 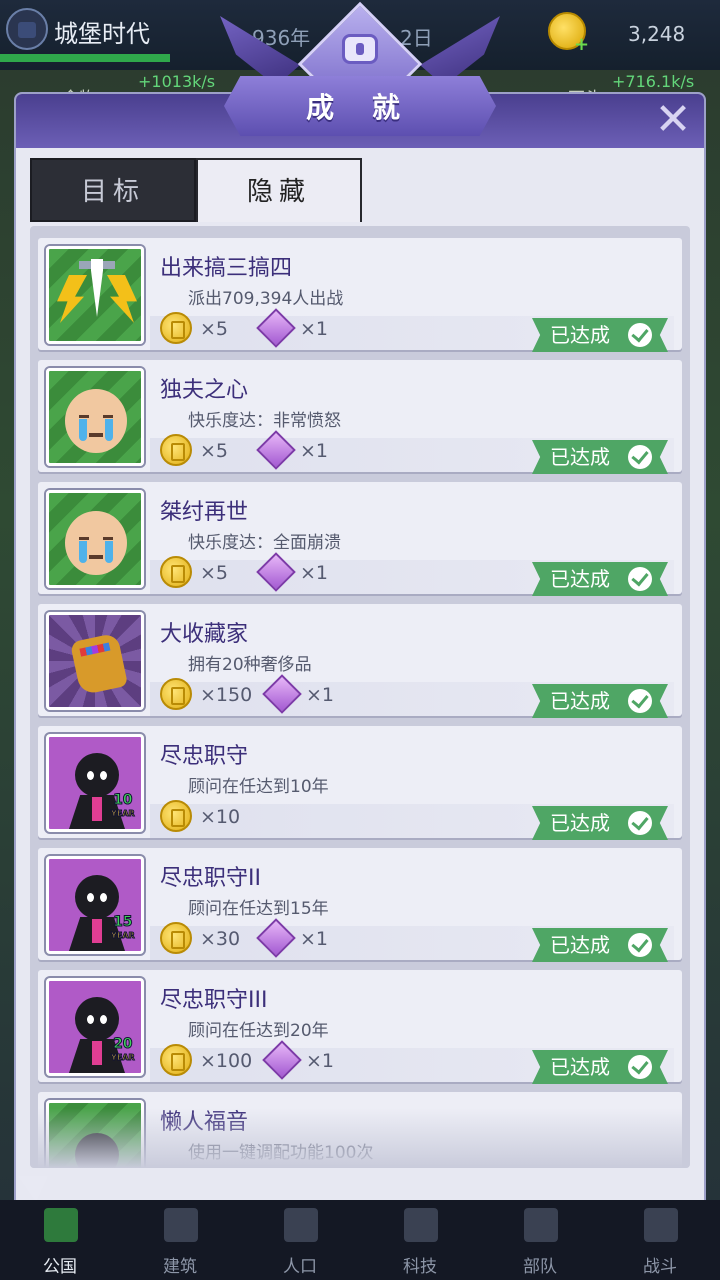 I want to click on year-badge: 15 YEAR, so click(x=123, y=928).